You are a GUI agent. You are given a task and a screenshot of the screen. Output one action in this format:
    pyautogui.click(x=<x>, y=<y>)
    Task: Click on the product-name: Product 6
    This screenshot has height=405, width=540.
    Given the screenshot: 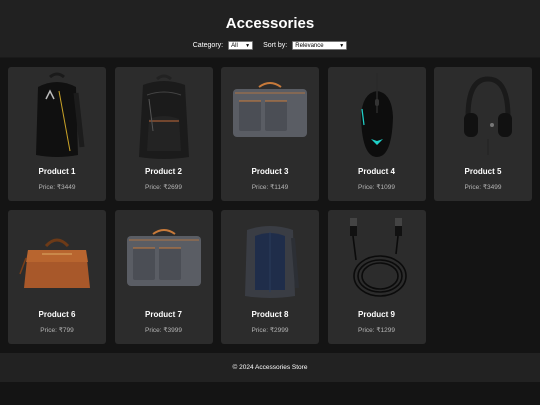 What is the action you would take?
    pyautogui.click(x=57, y=314)
    